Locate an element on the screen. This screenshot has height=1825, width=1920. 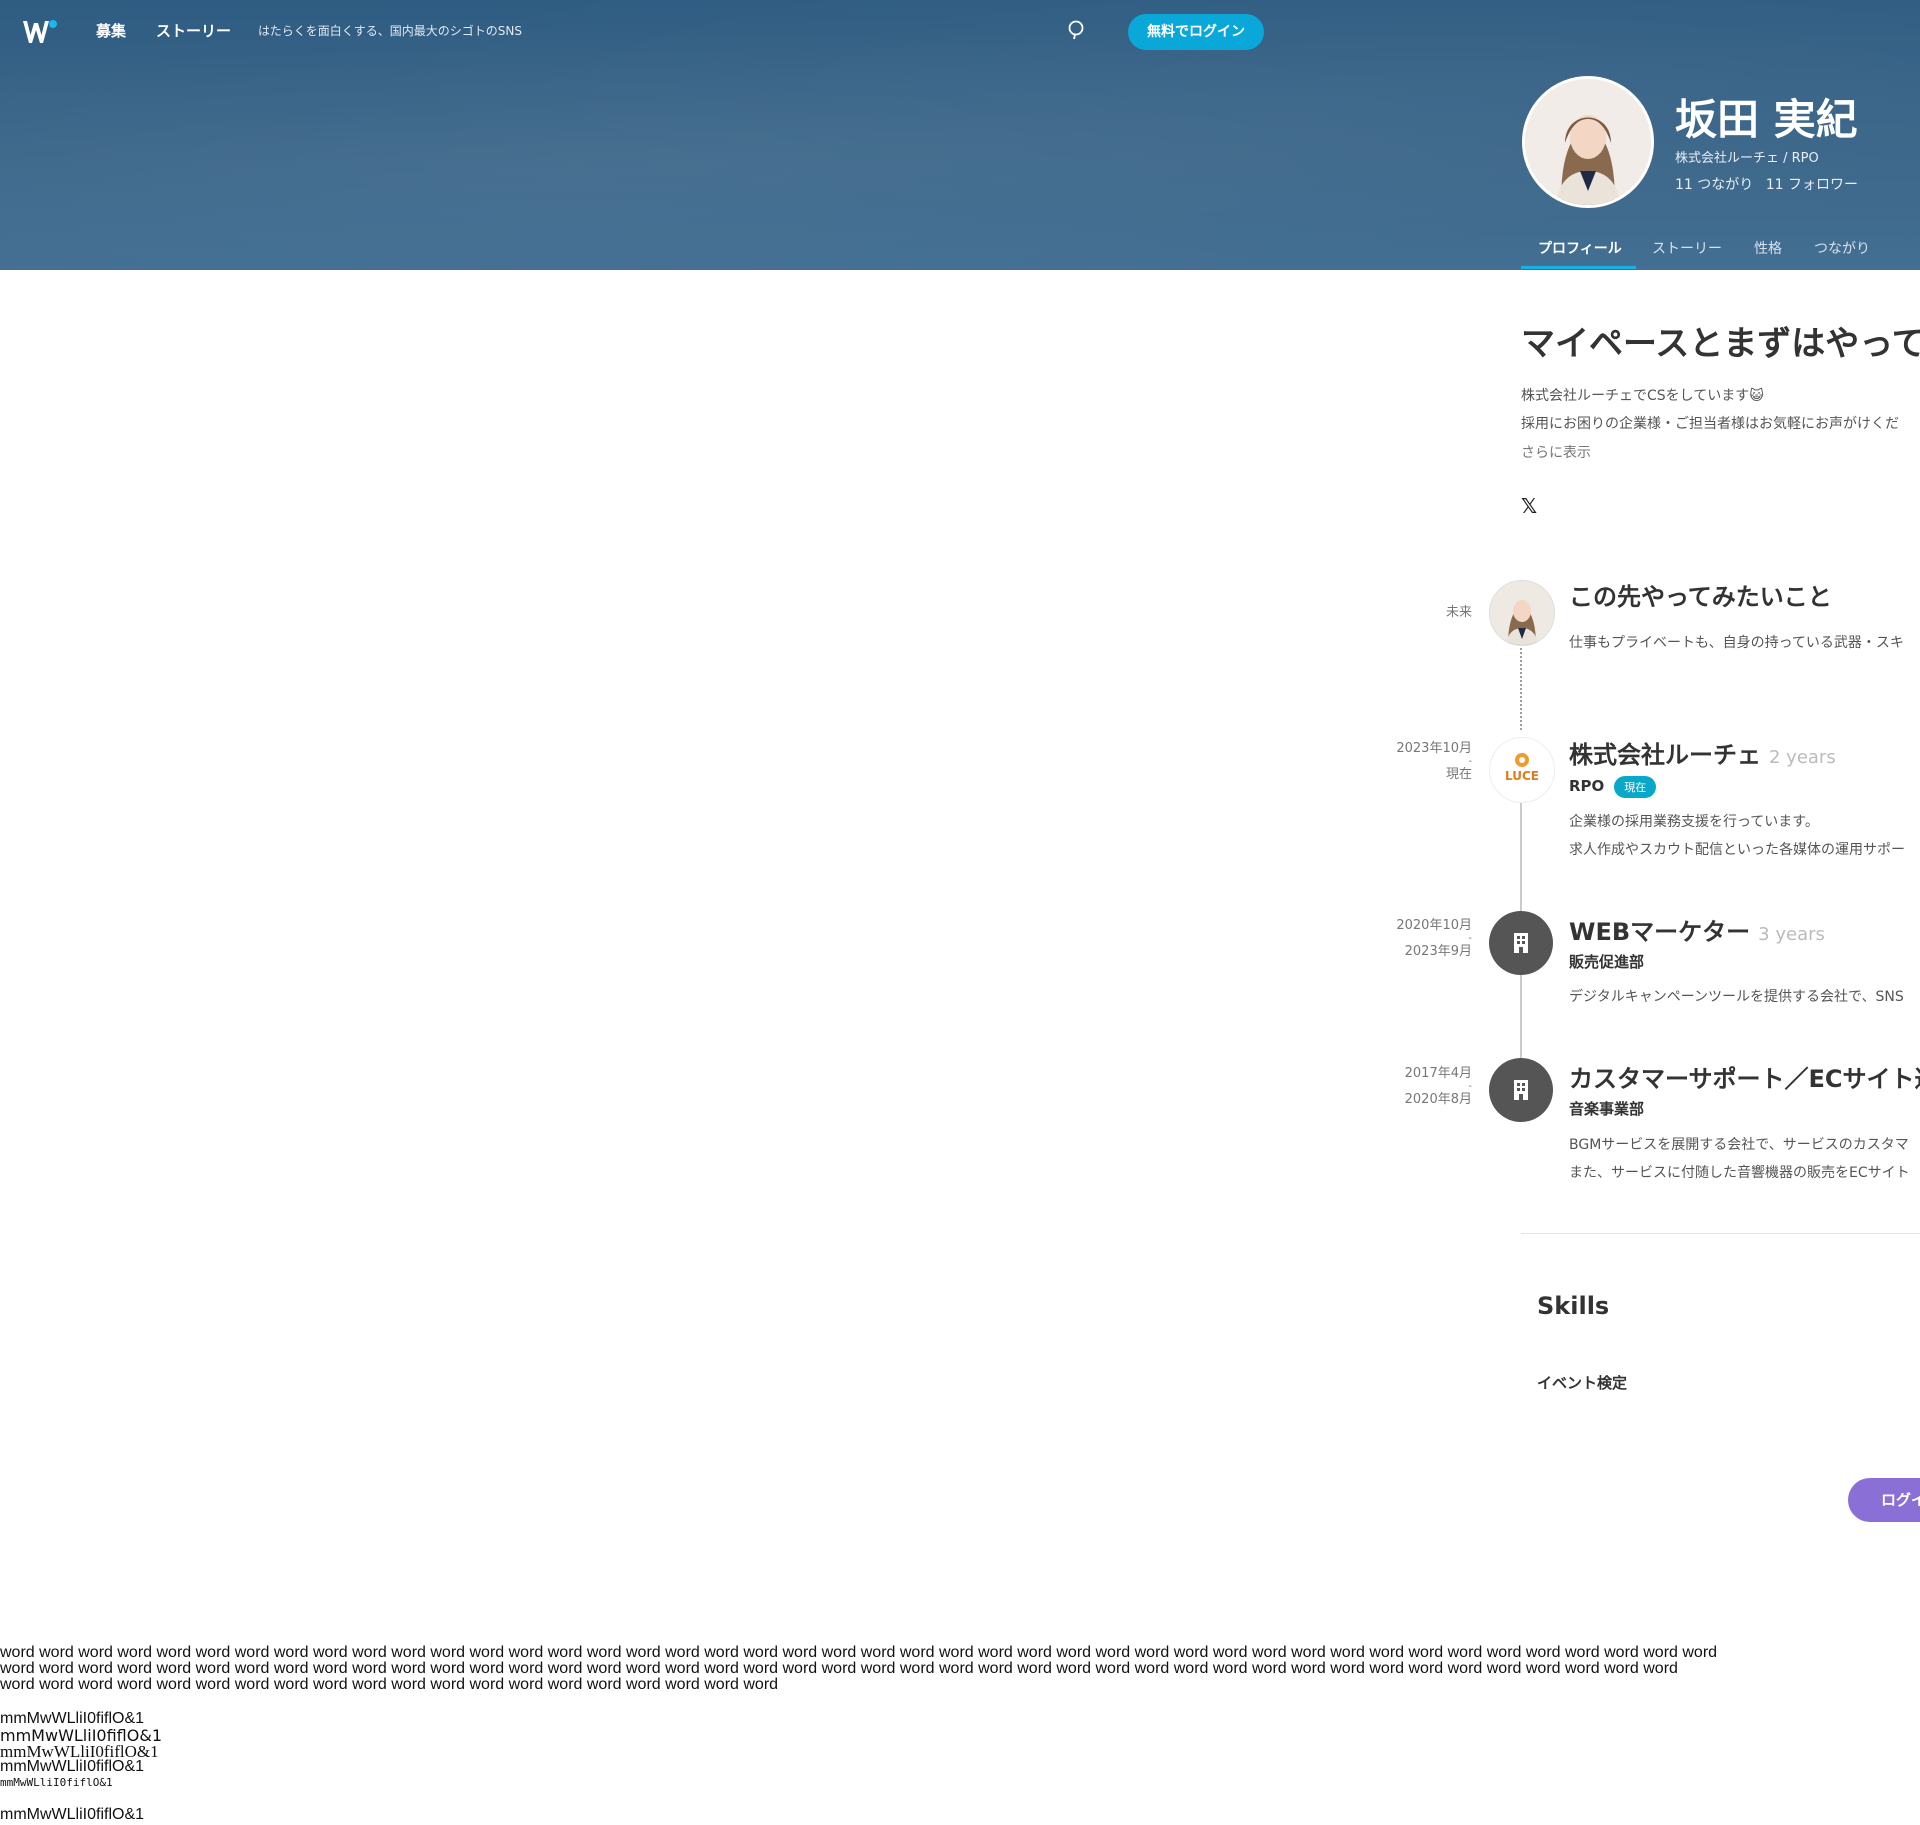
timeline-date: 2020年10月 - 2023年9月 is located at coordinates (1434, 939).